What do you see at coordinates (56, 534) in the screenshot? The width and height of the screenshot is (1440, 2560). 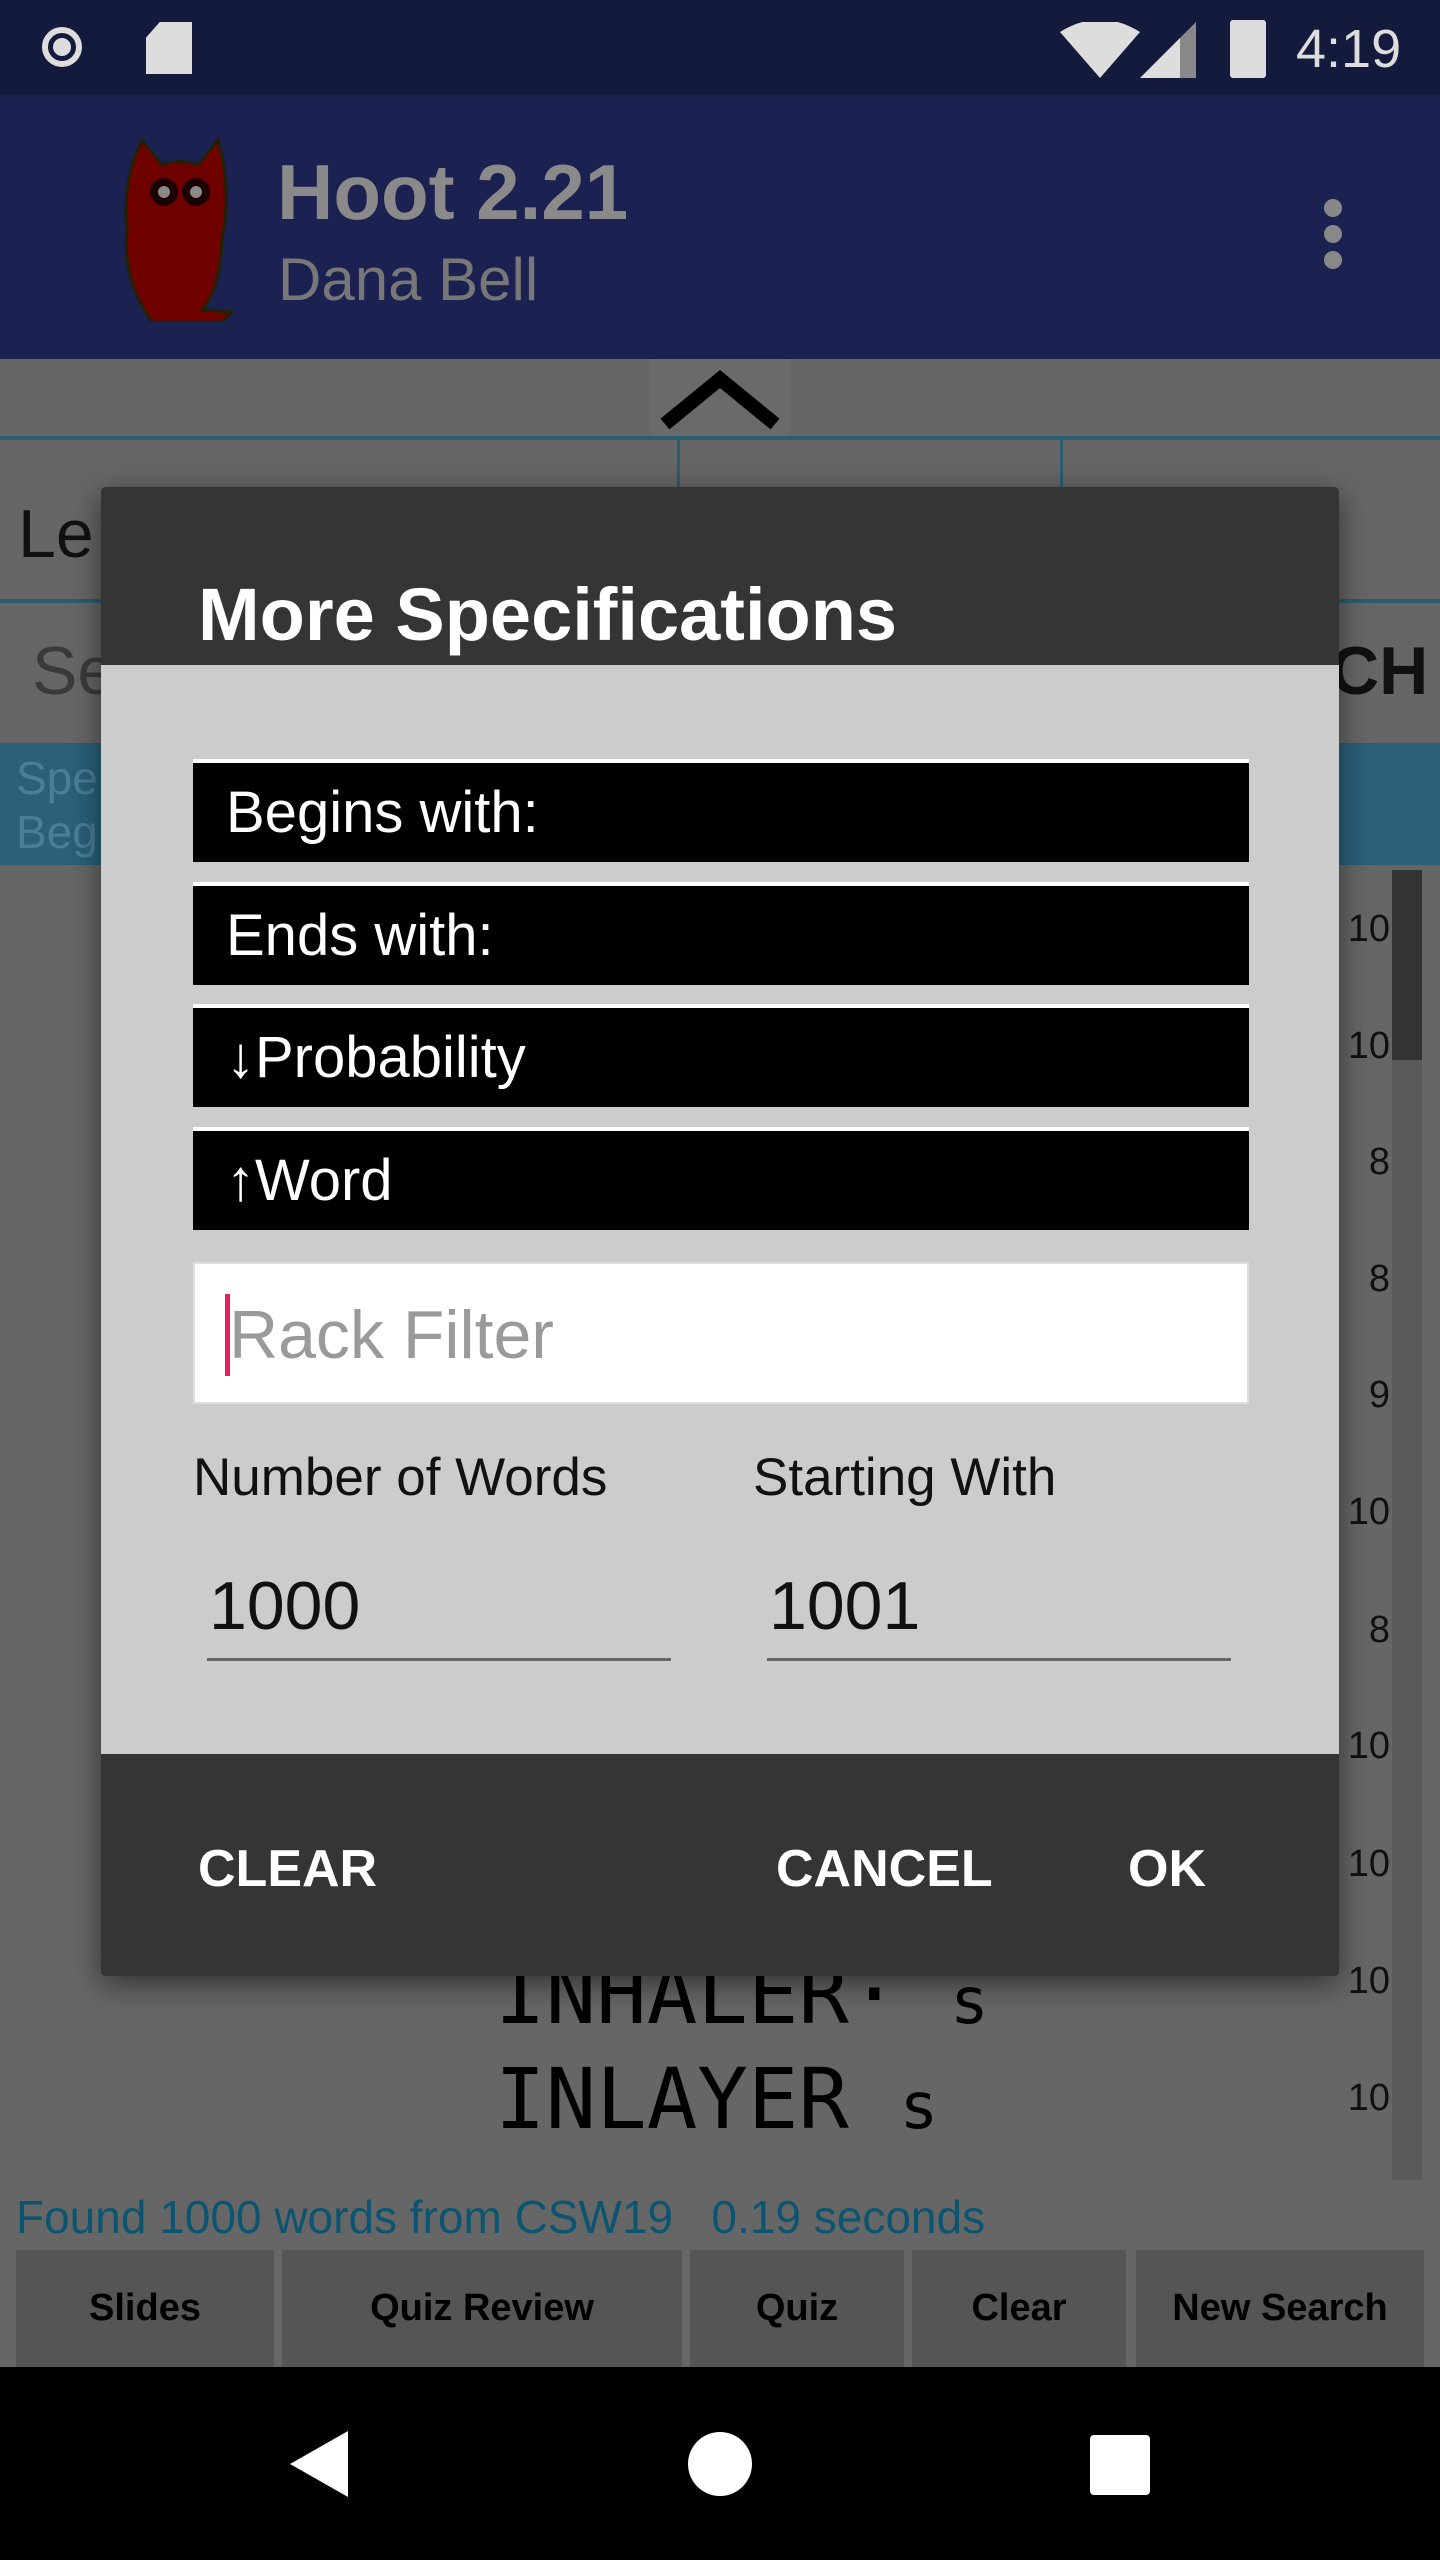 I see `length-field-label: Le` at bounding box center [56, 534].